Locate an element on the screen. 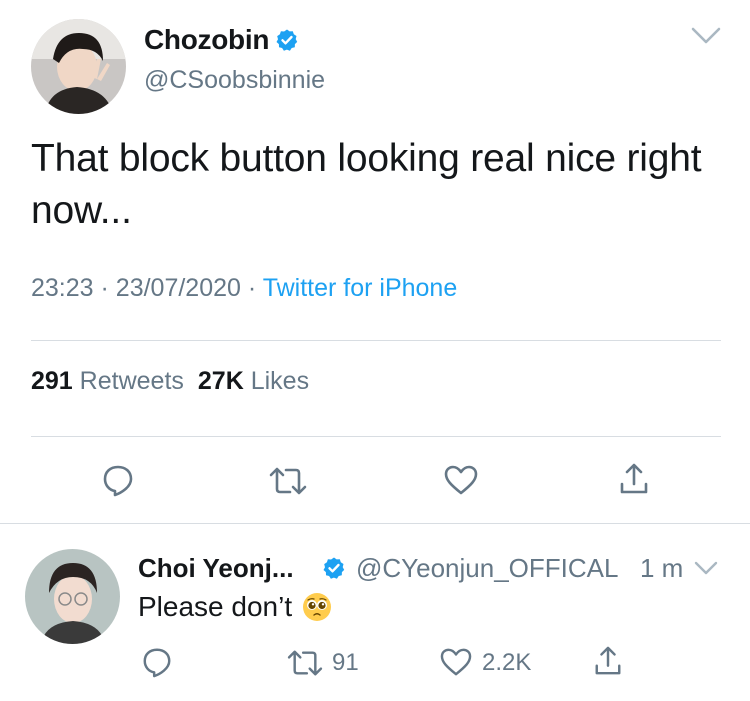  tweet-source-link: Twitter for iPhone is located at coordinates (360, 288).